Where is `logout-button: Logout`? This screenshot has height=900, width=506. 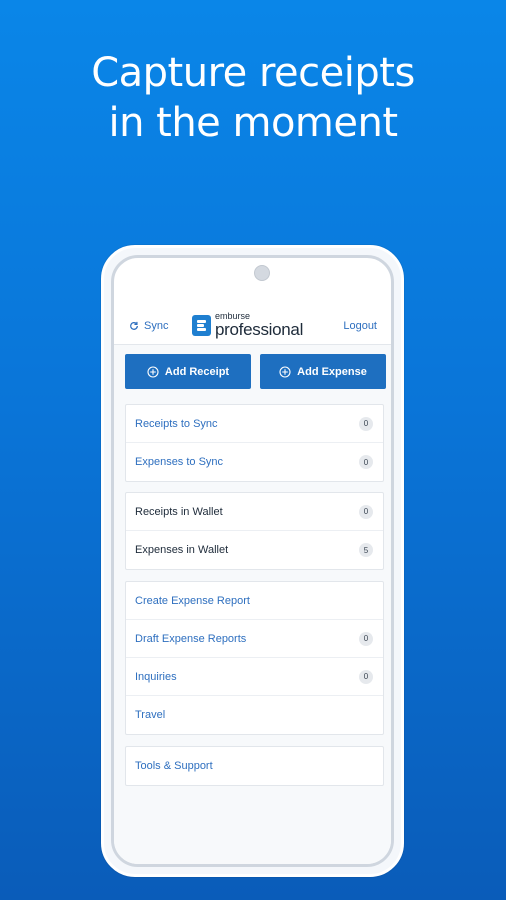
logout-button: Logout is located at coordinates (360, 326).